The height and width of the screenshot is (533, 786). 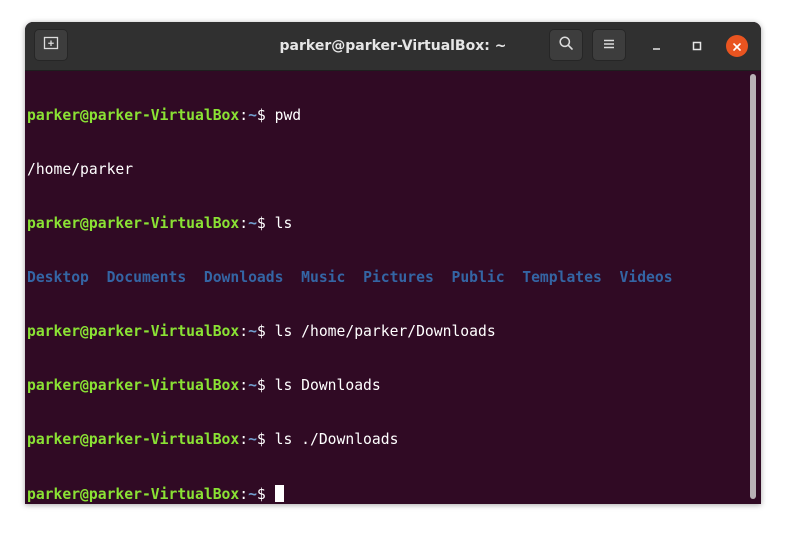 What do you see at coordinates (386, 494) in the screenshot?
I see `terminal-line-active-prompt: parker@parker-VirtualBox:~$` at bounding box center [386, 494].